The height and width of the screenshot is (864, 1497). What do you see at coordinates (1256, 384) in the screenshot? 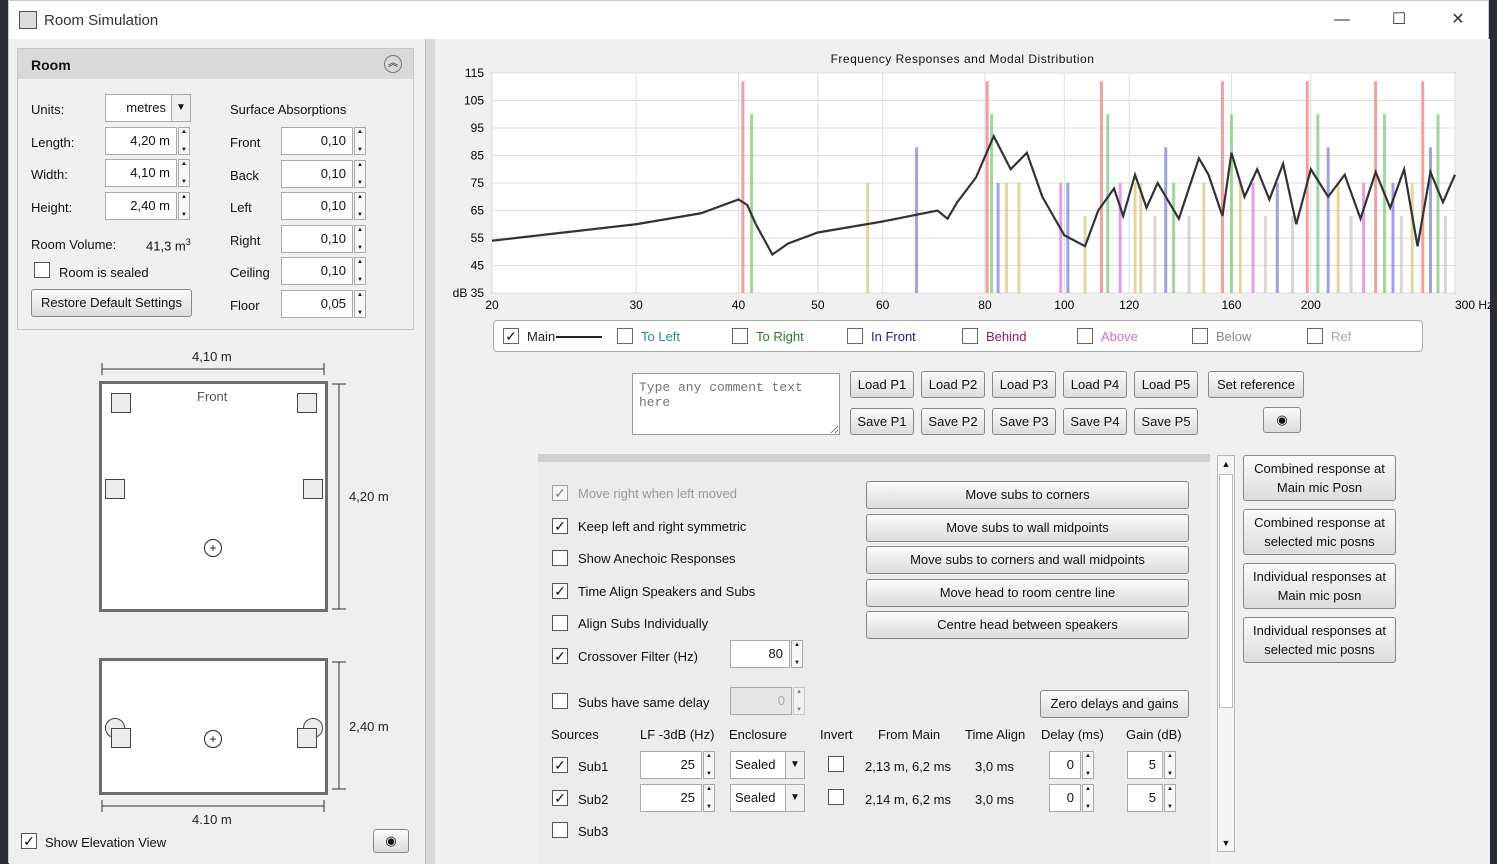
I see `set-reference-button: Set reference` at bounding box center [1256, 384].